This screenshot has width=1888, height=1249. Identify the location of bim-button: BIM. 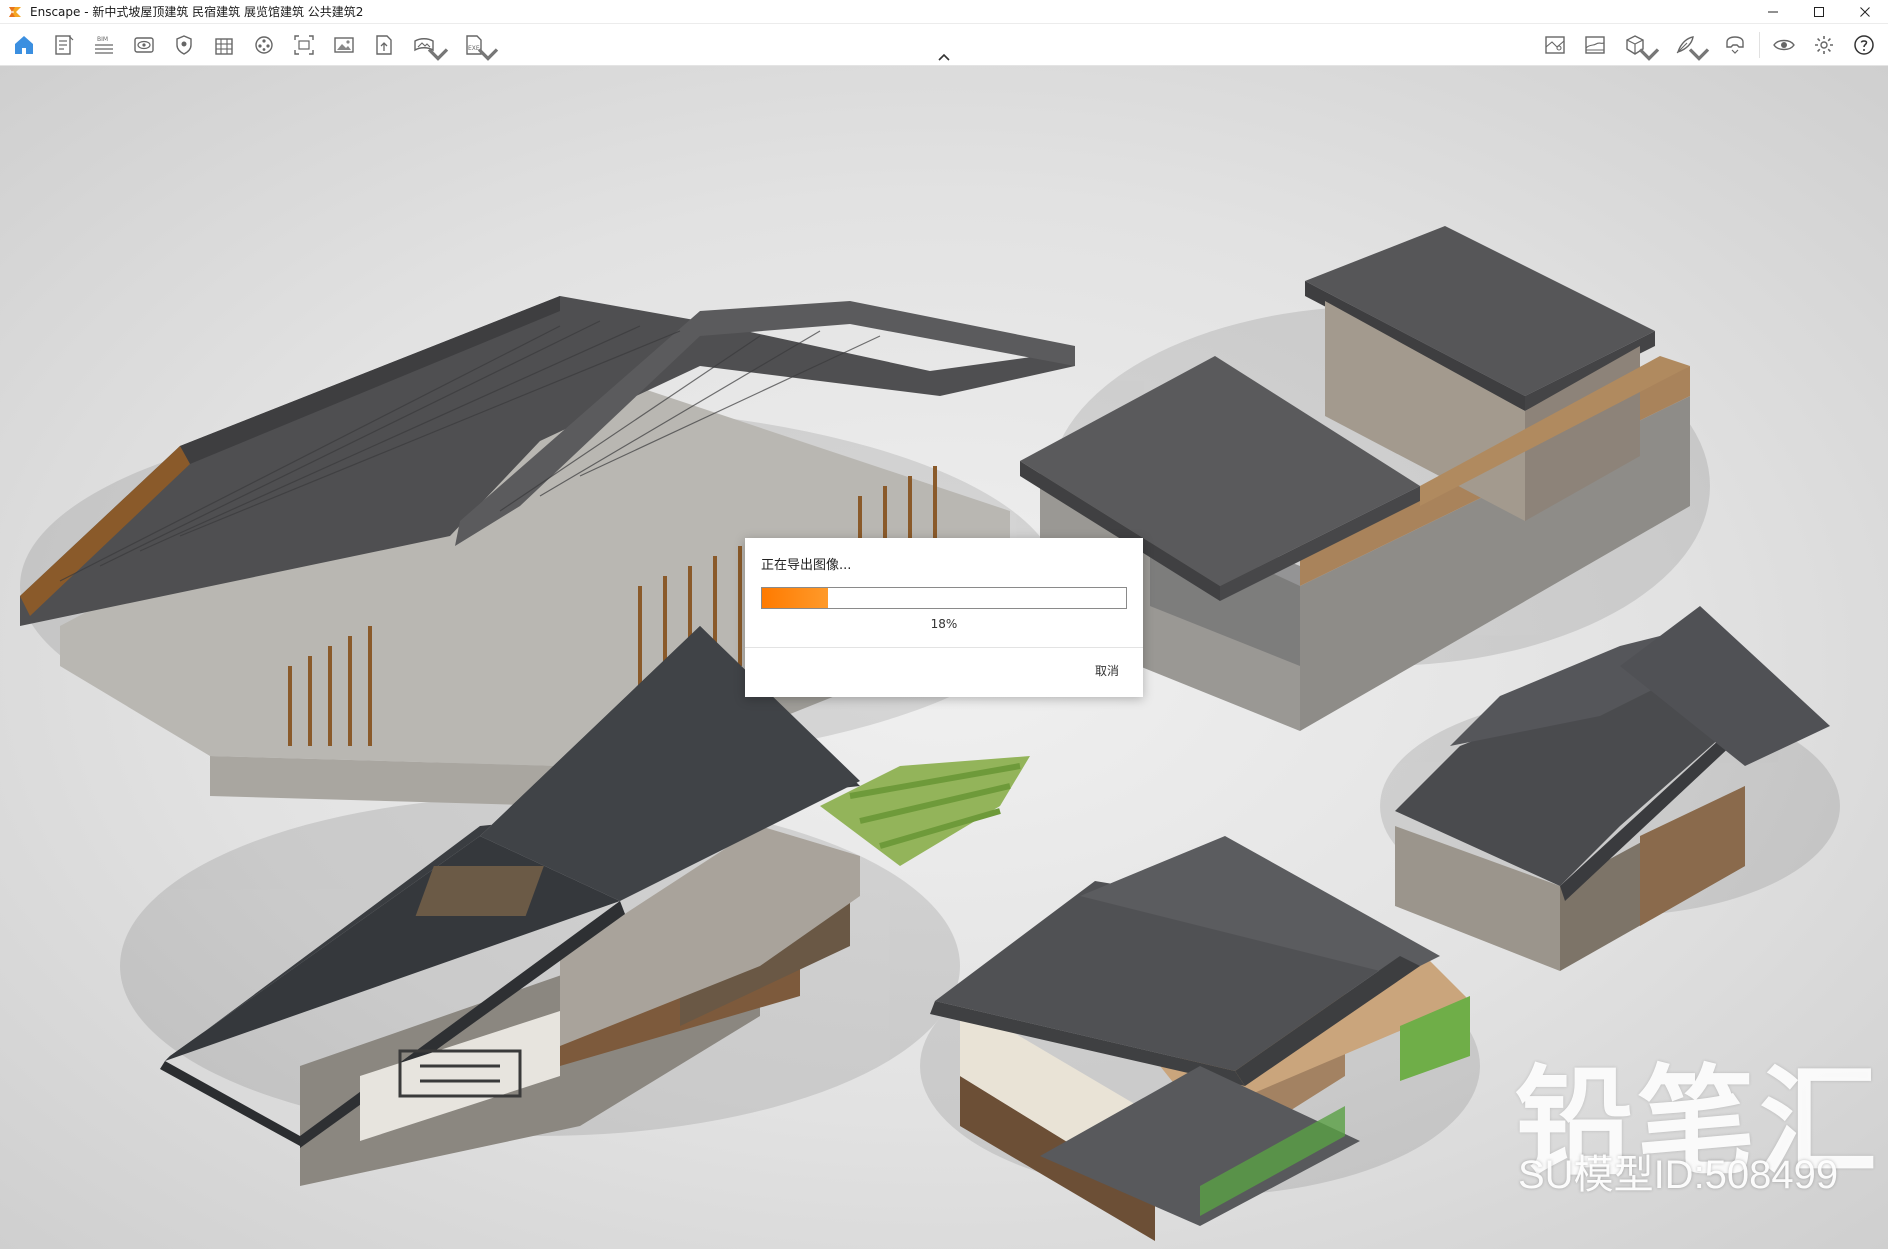
(104, 45).